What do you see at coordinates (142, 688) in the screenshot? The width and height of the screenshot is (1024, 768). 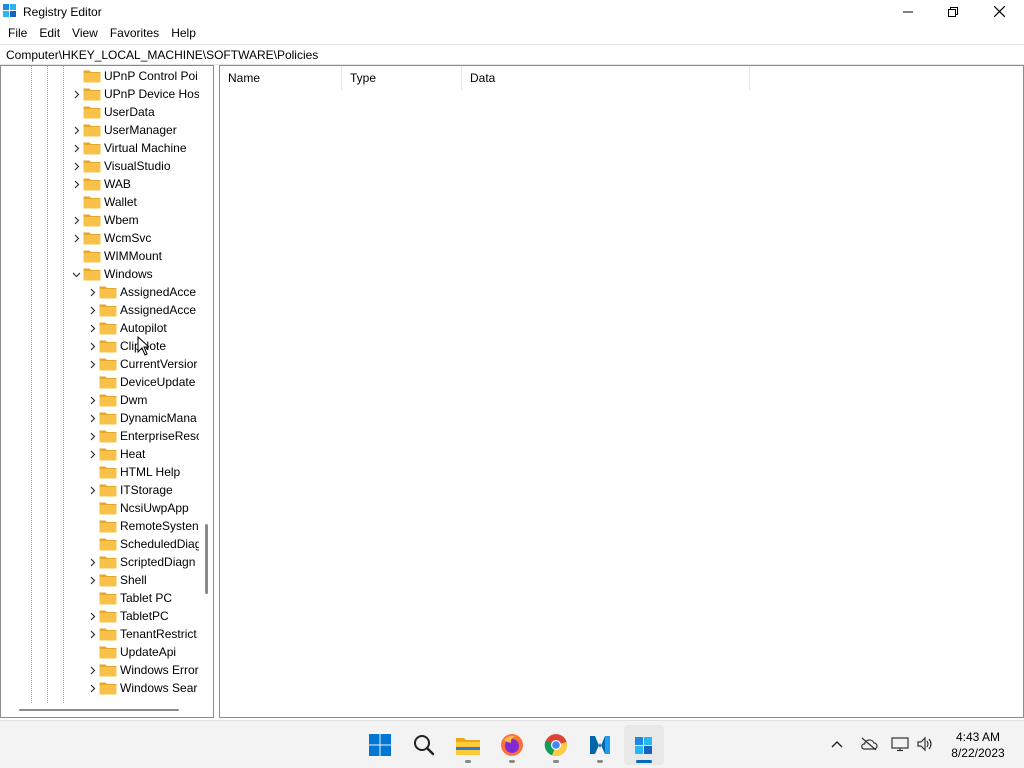 I see `tree-item: Windows Sear` at bounding box center [142, 688].